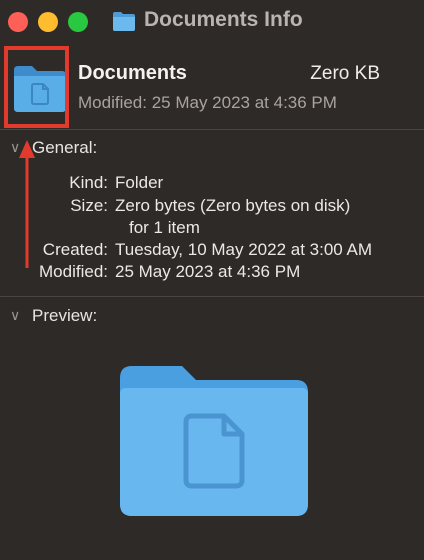 The width and height of the screenshot is (424, 560). I want to click on info-value: Folder, so click(139, 182).